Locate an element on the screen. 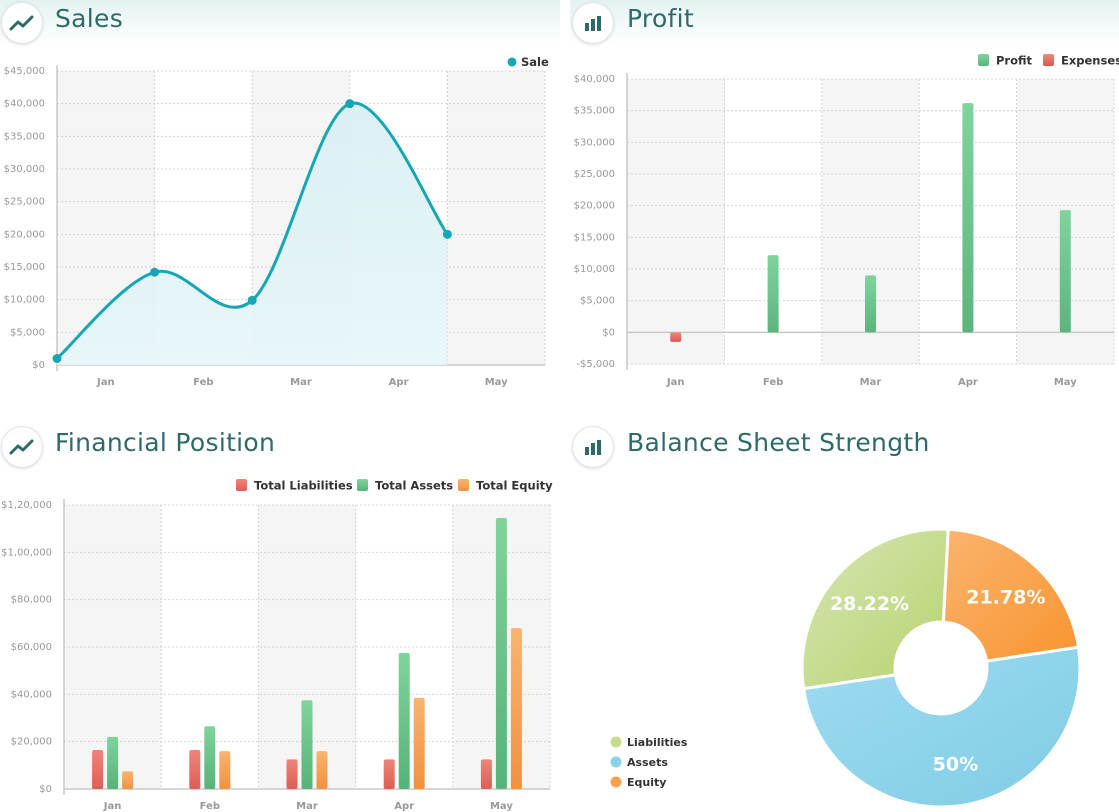 The height and width of the screenshot is (812, 1119). pie-legend-label: Assets is located at coordinates (647, 762).